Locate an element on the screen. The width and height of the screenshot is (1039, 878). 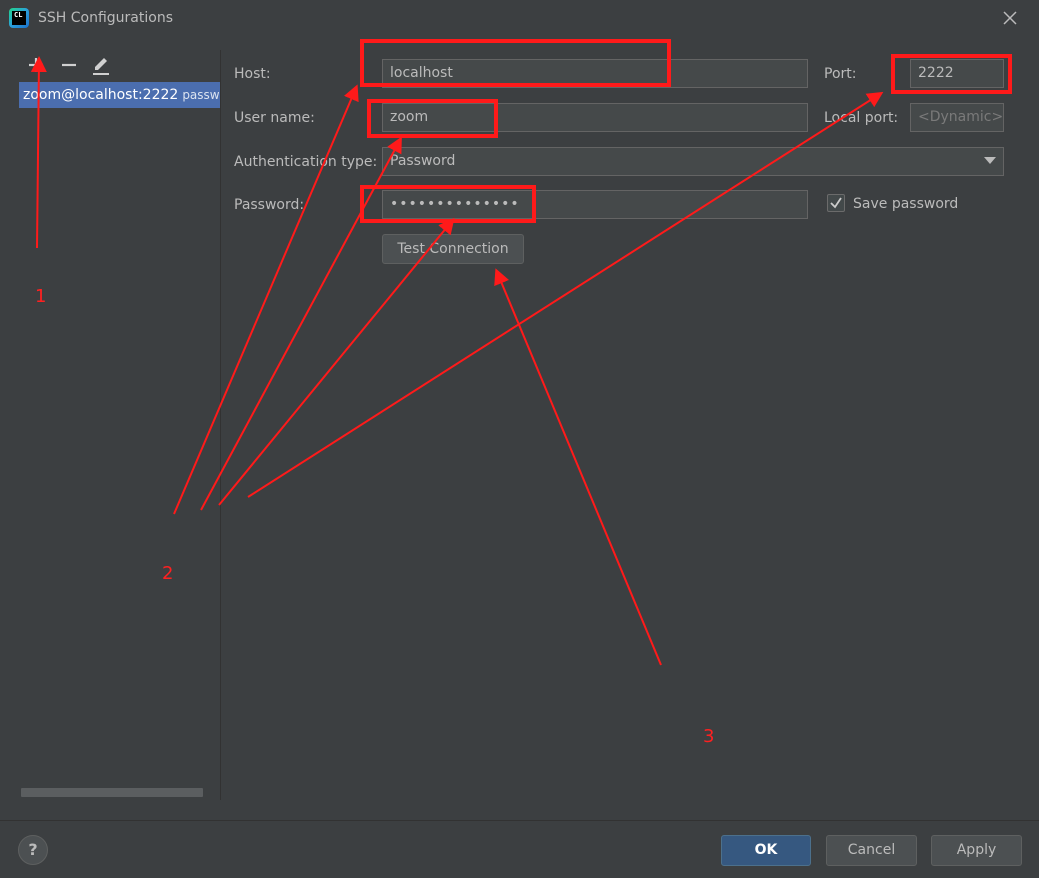
cancel-button: Cancel is located at coordinates (871, 850).